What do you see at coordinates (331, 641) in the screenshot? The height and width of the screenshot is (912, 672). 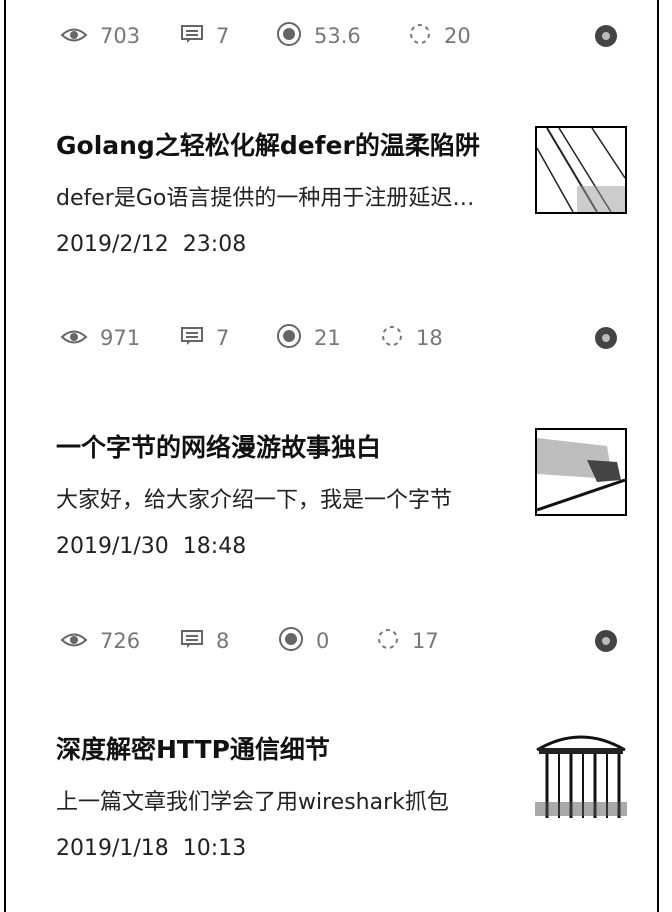 I see `stats-row: 726 8 0 17` at bounding box center [331, 641].